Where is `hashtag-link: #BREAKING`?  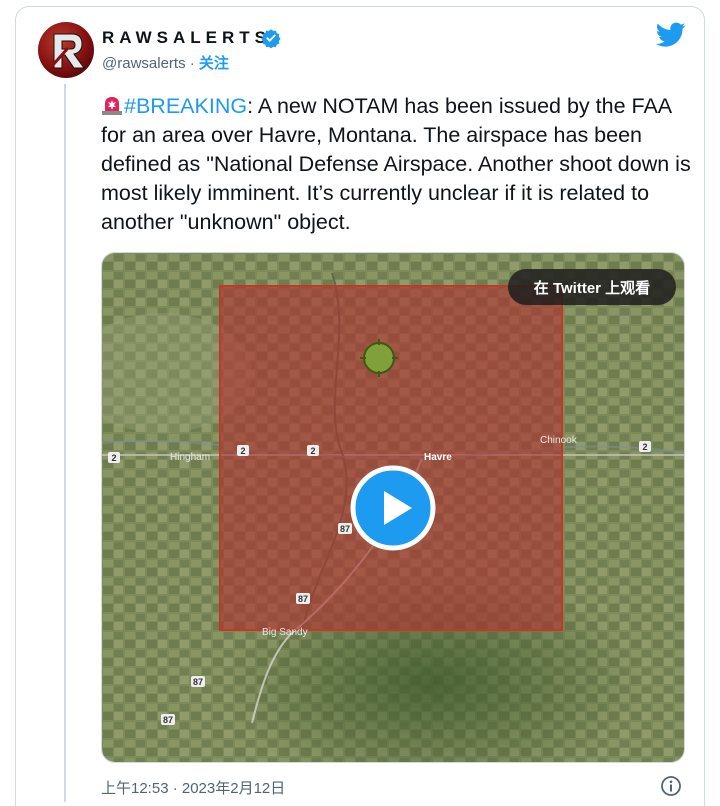 hashtag-link: #BREAKING is located at coordinates (185, 106).